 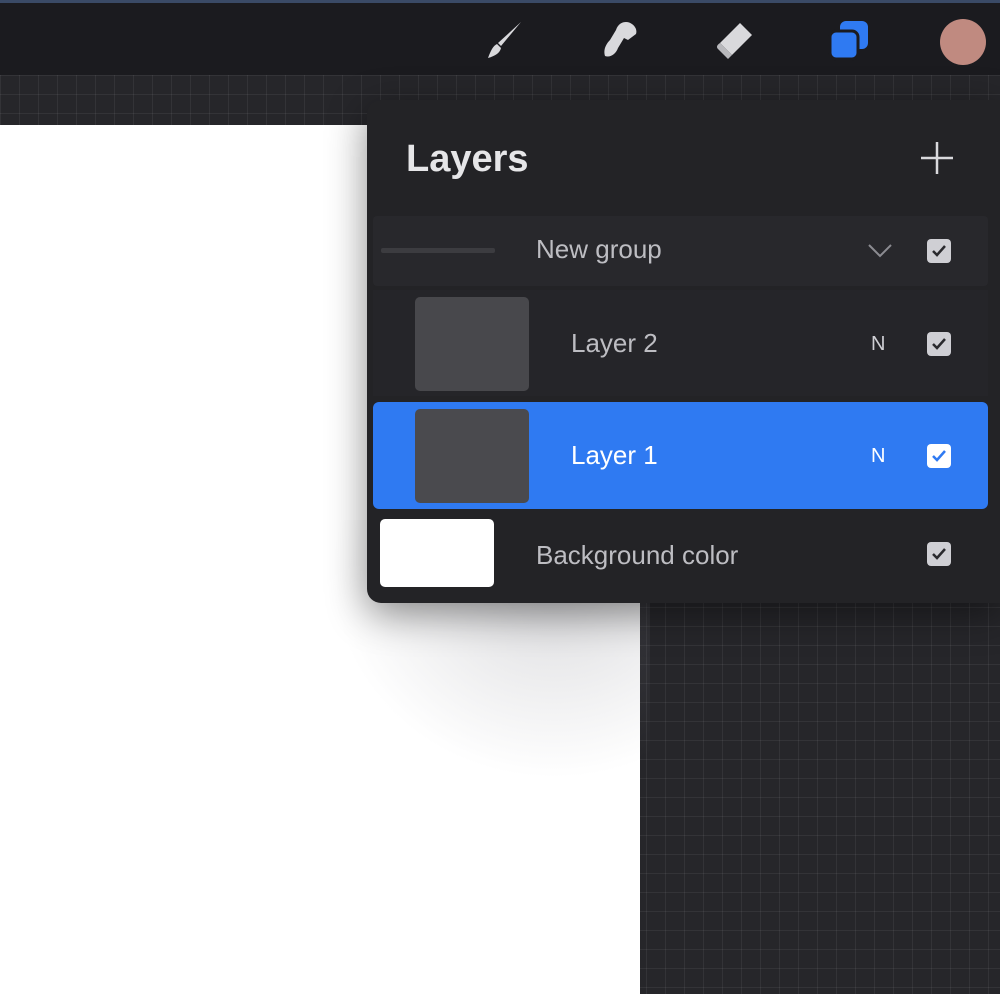 I want to click on smudge-tool-button, so click(x=620, y=40).